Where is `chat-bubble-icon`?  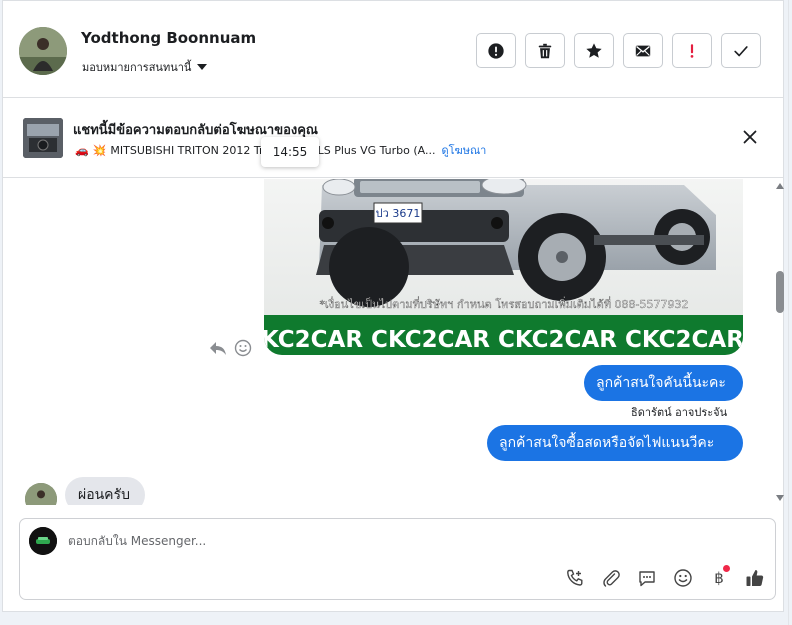 chat-bubble-icon is located at coordinates (647, 579).